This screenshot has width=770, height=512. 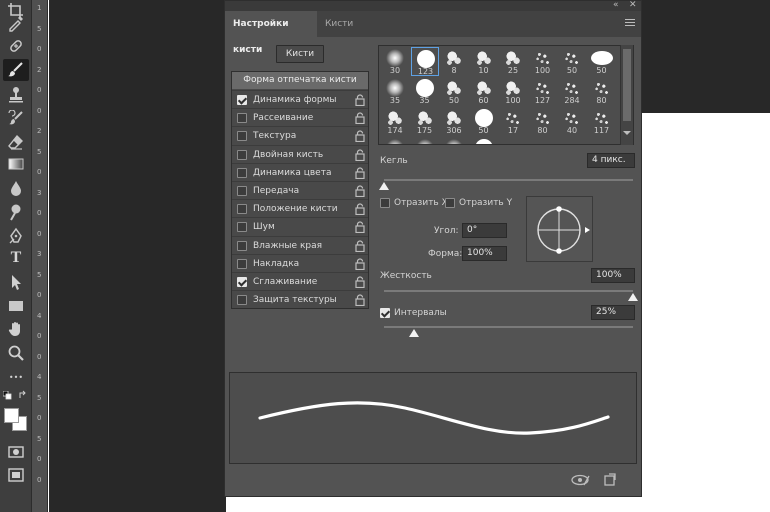 I want to click on spacing-checkbox, so click(x=385, y=313).